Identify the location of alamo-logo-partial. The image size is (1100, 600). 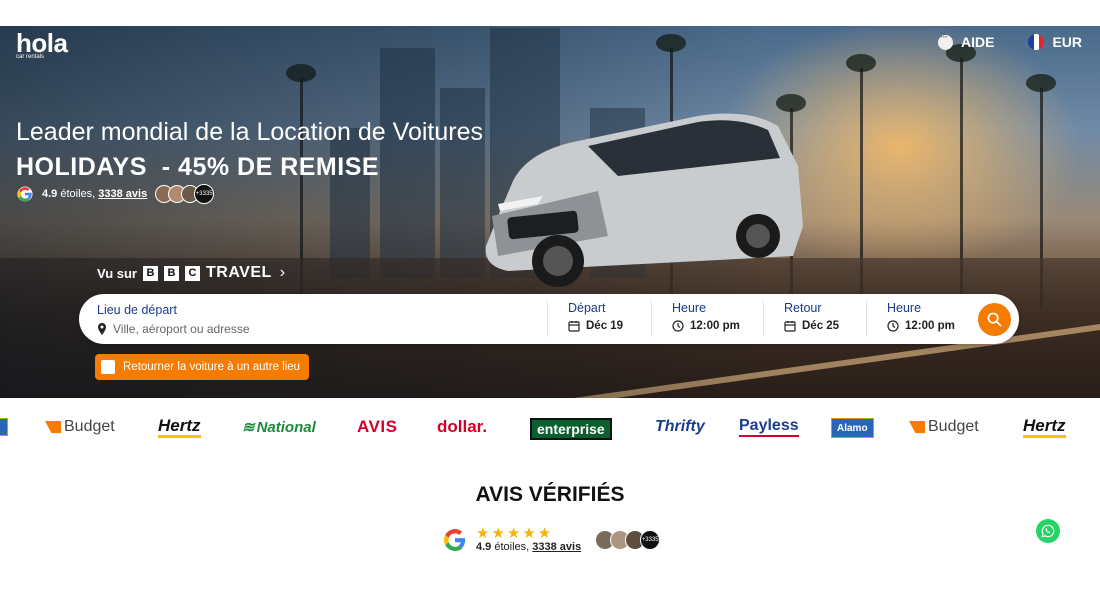
(4, 427).